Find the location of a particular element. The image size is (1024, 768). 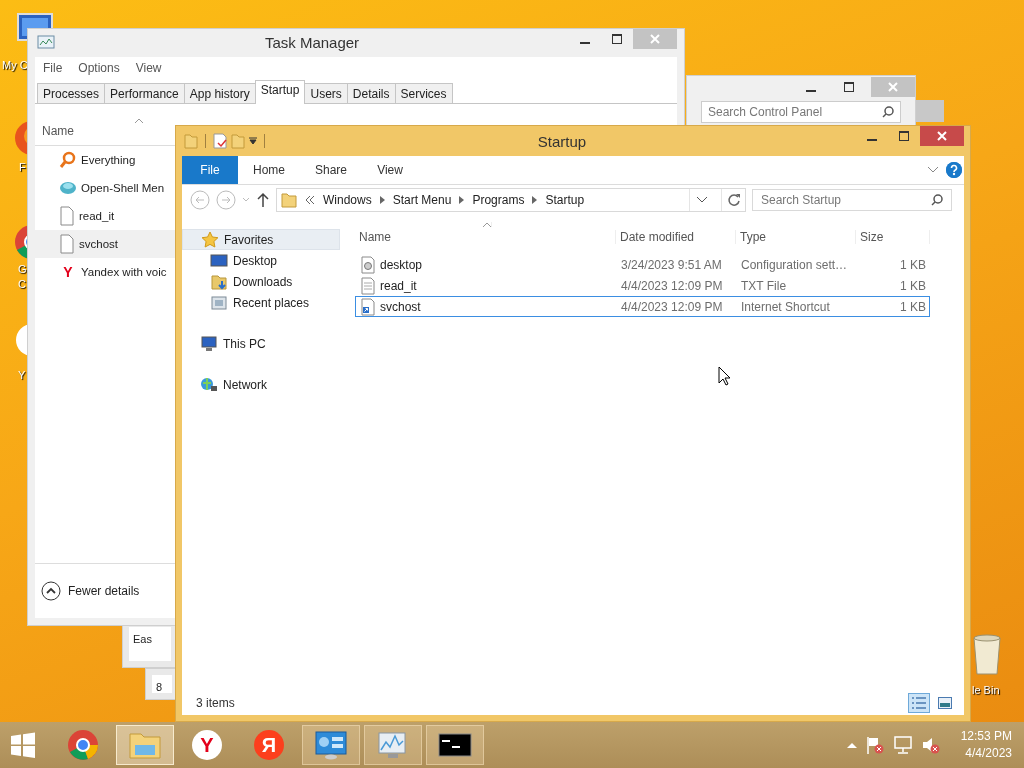

breadcrumb: Startup is located at coordinates (565, 200).